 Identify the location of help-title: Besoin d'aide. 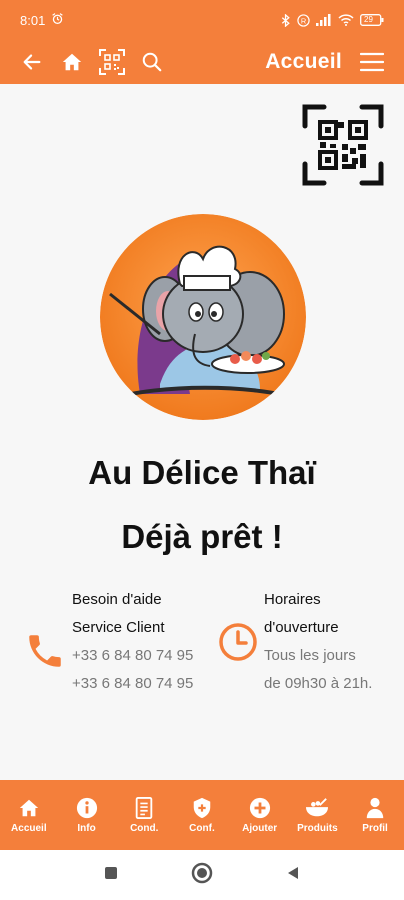
(117, 599).